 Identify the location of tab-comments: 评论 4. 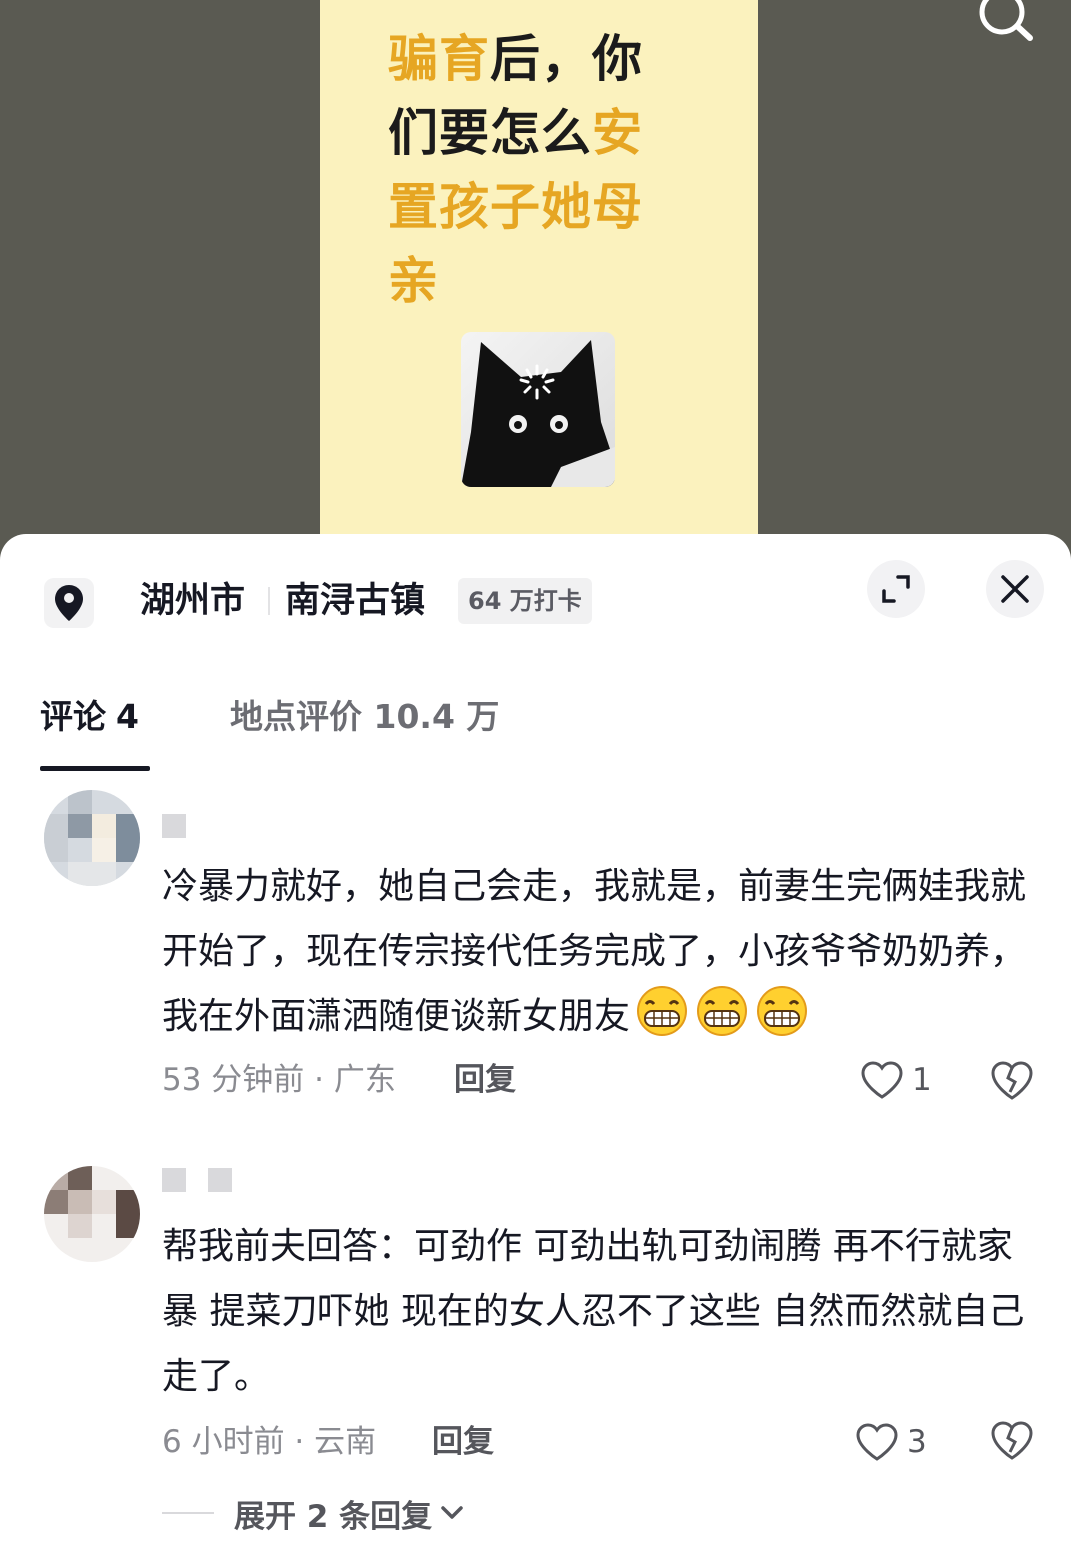
(89, 717).